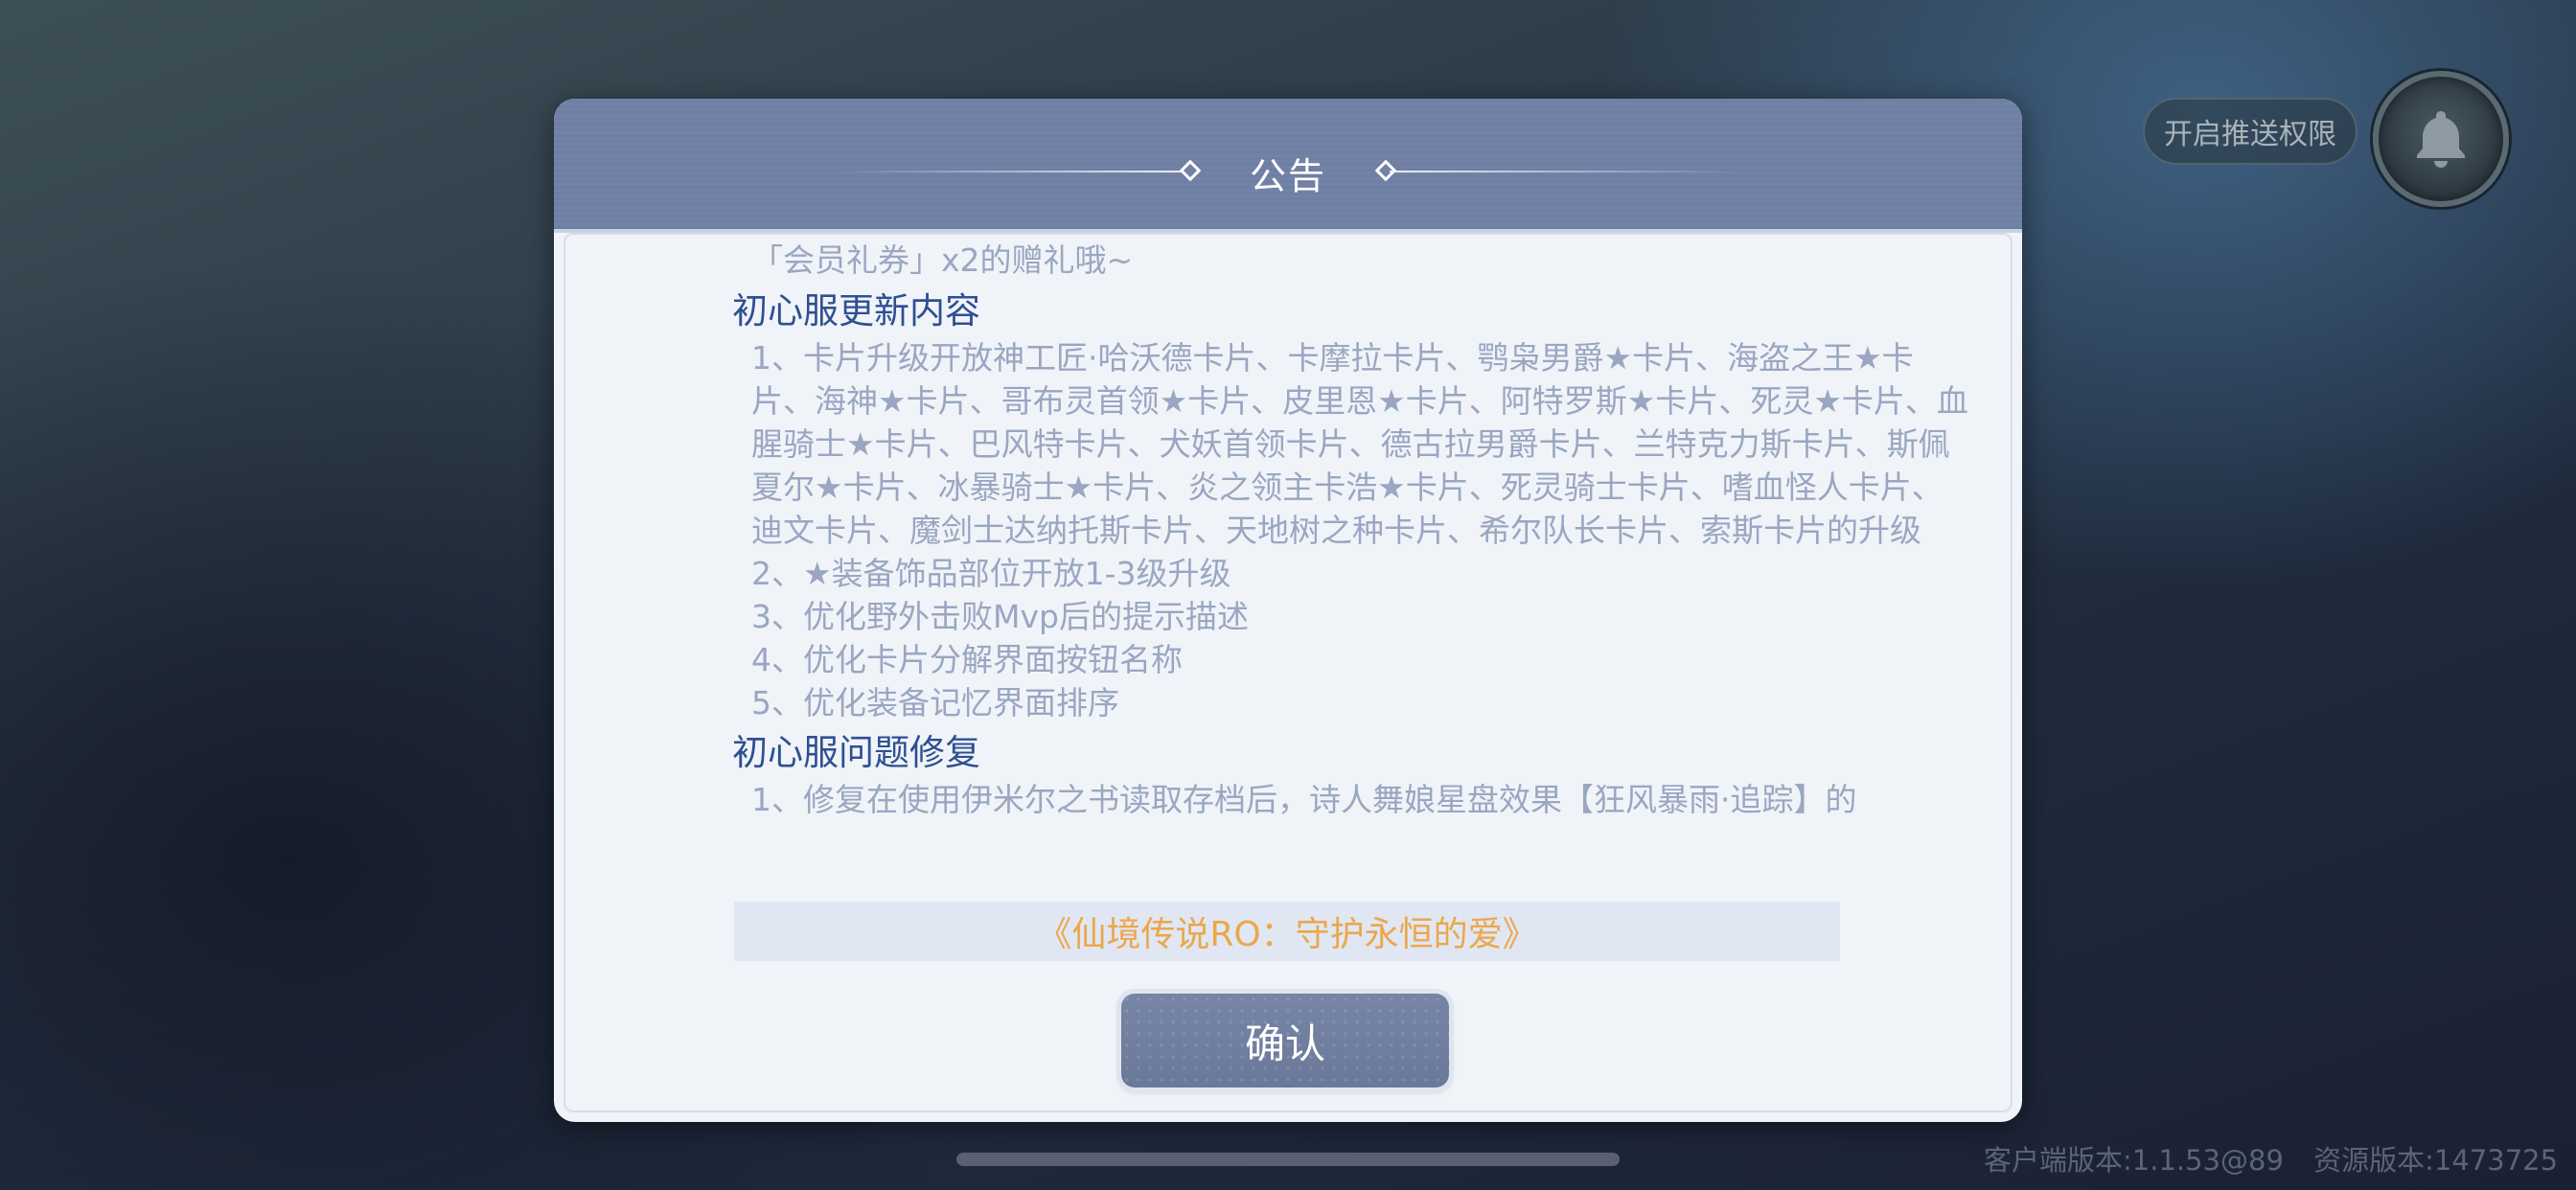 This screenshot has height=1190, width=2576. I want to click on bell-icon, so click(2440, 139).